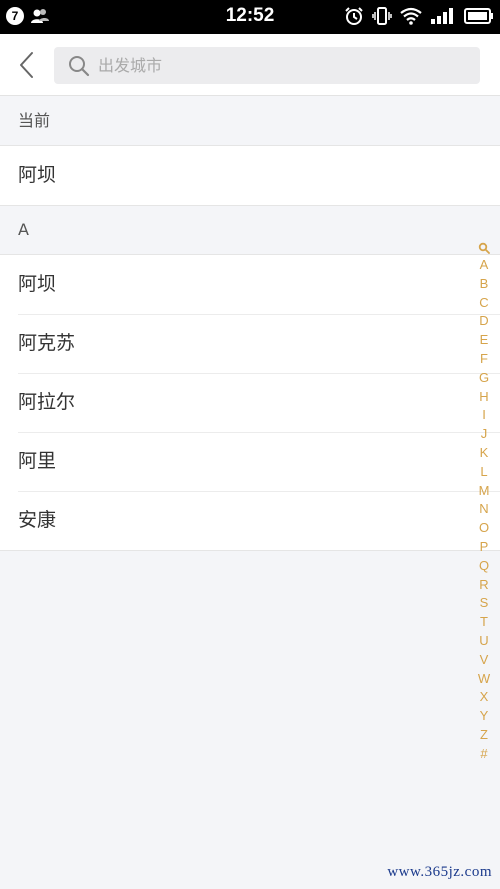 This screenshot has height=889, width=500. Describe the element at coordinates (484, 491) in the screenshot. I see `index-letter: M` at that location.